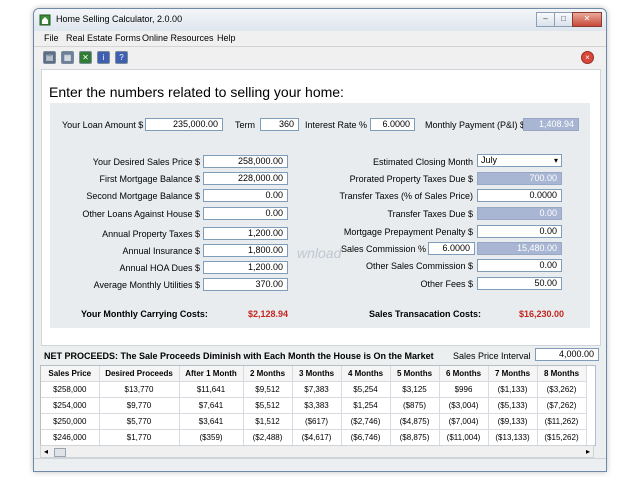 The height and width of the screenshot is (480, 640). What do you see at coordinates (245, 250) in the screenshot?
I see `insurance-input: 1,800.00` at bounding box center [245, 250].